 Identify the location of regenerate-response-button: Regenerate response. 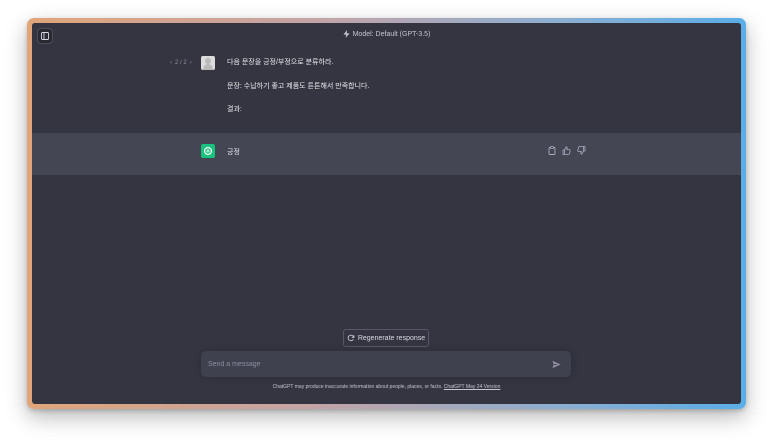
(386, 338).